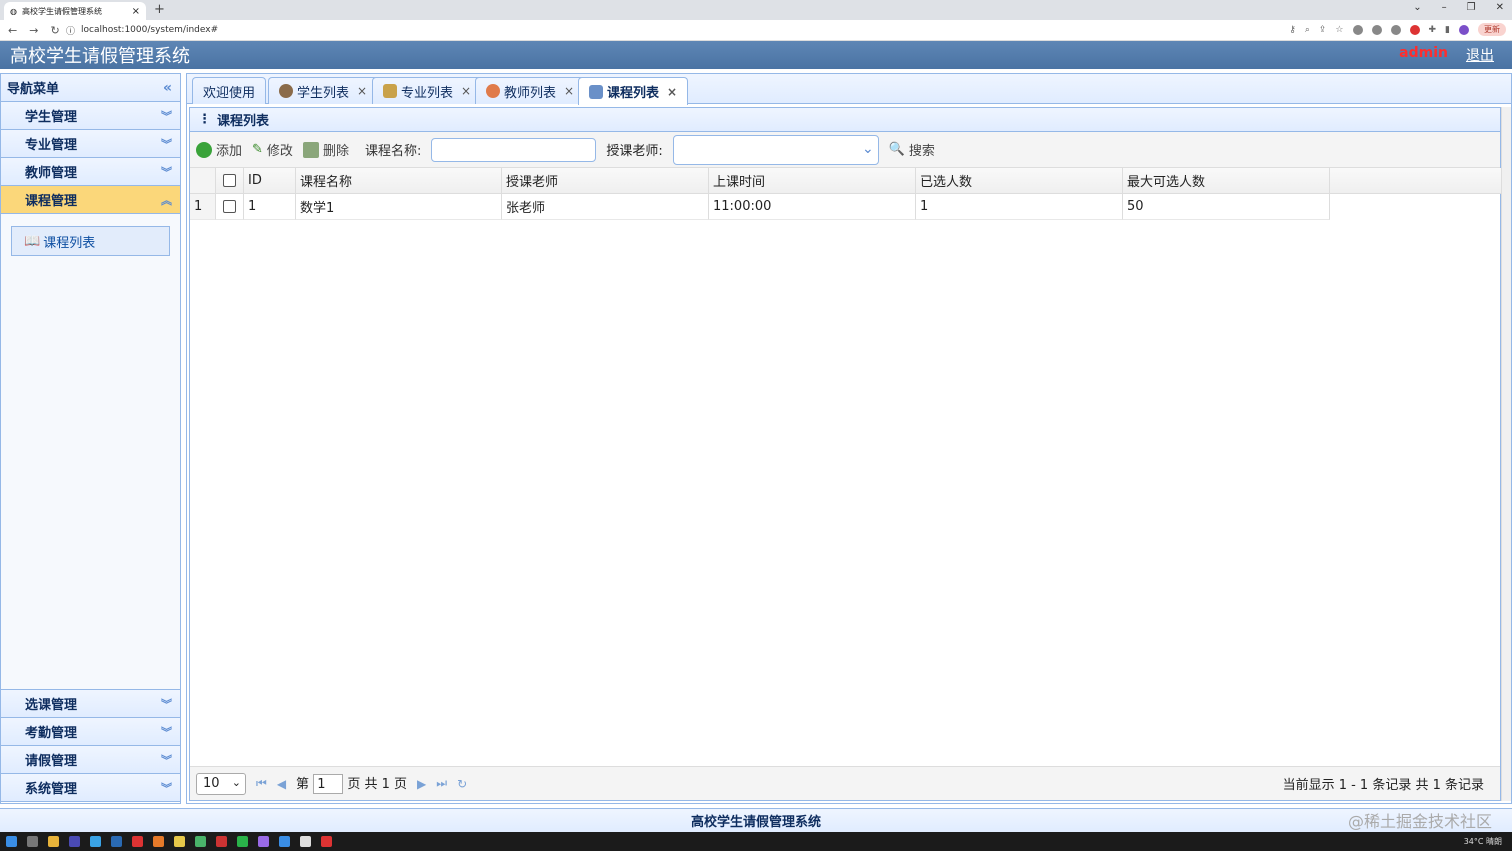 Image resolution: width=1512 pixels, height=851 pixels. I want to click on puzzle-icon: ✚, so click(1433, 30).